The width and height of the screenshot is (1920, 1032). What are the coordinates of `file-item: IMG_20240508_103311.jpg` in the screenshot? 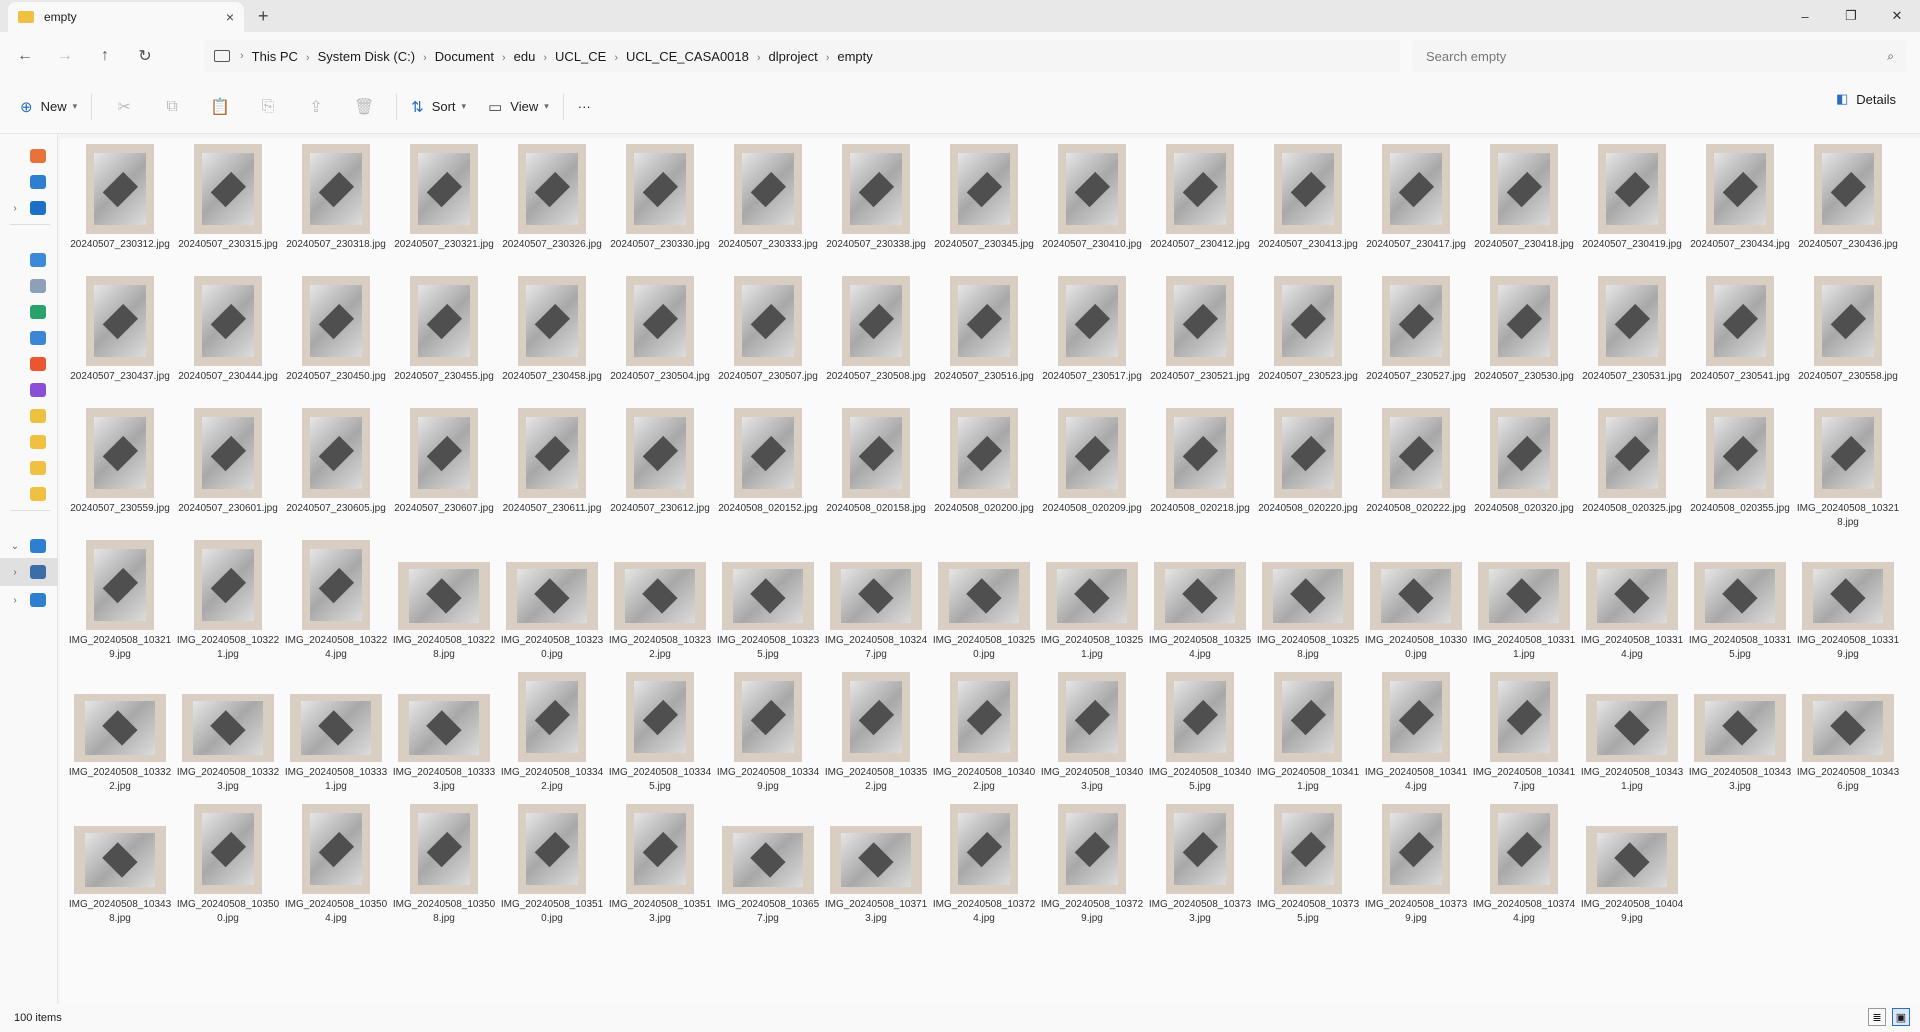 It's located at (1524, 606).